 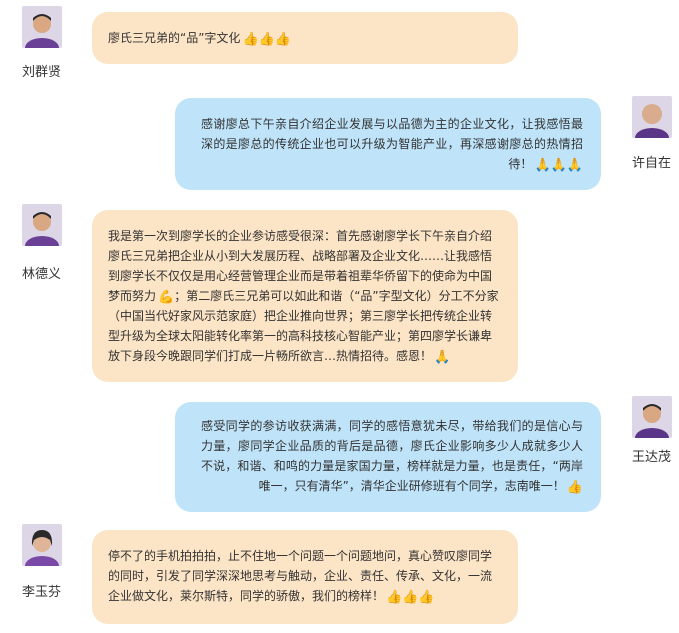 I want to click on sender-name: 王达茂, so click(x=652, y=457).